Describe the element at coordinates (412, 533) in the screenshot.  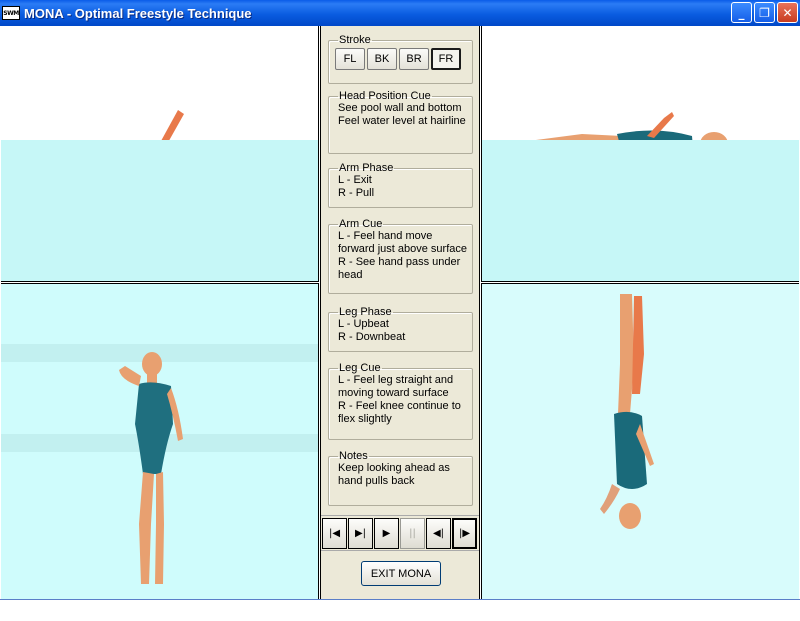
I see `pause-button: ||` at that location.